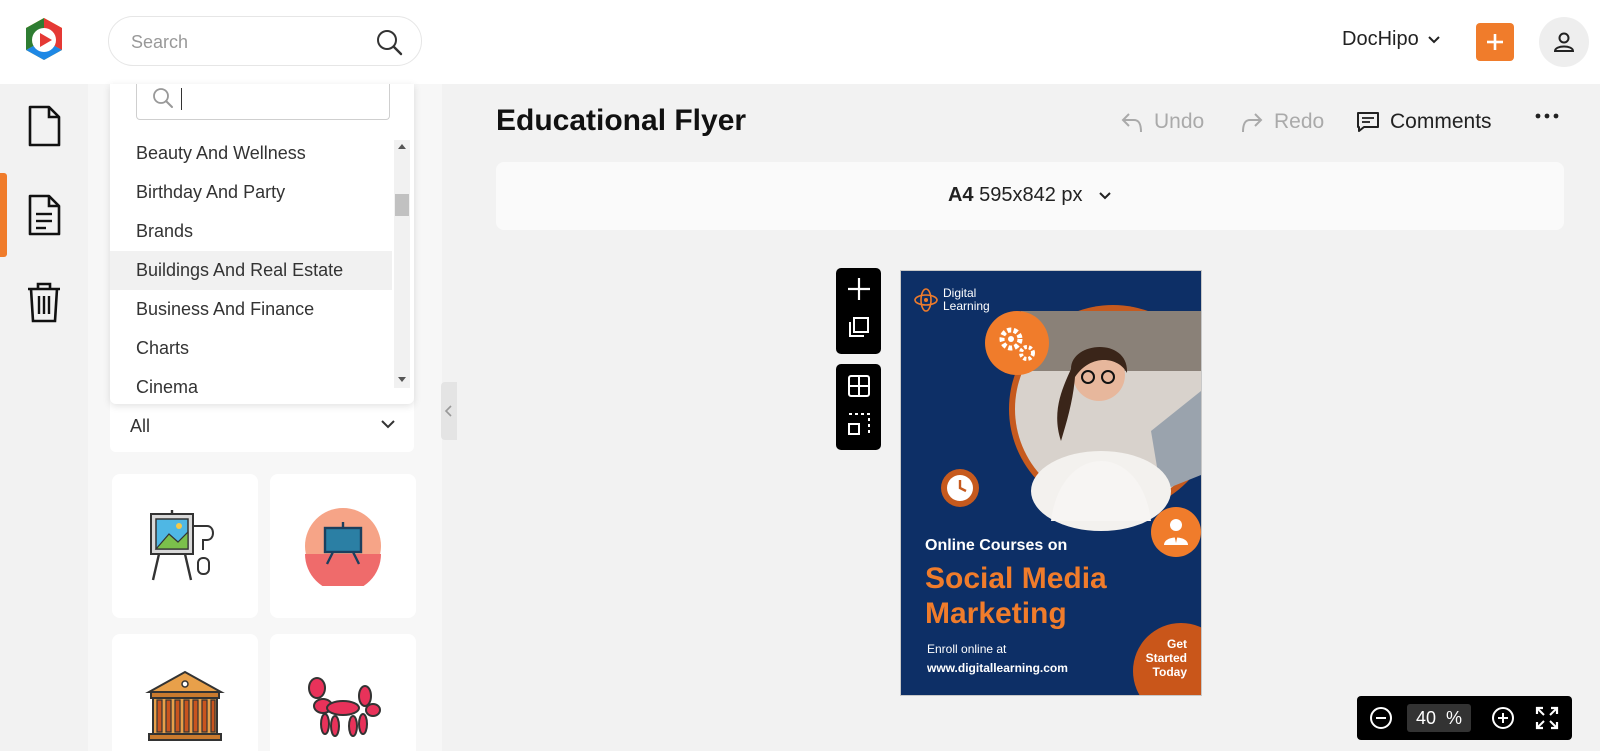  I want to click on rail-item-trash, so click(44, 302).